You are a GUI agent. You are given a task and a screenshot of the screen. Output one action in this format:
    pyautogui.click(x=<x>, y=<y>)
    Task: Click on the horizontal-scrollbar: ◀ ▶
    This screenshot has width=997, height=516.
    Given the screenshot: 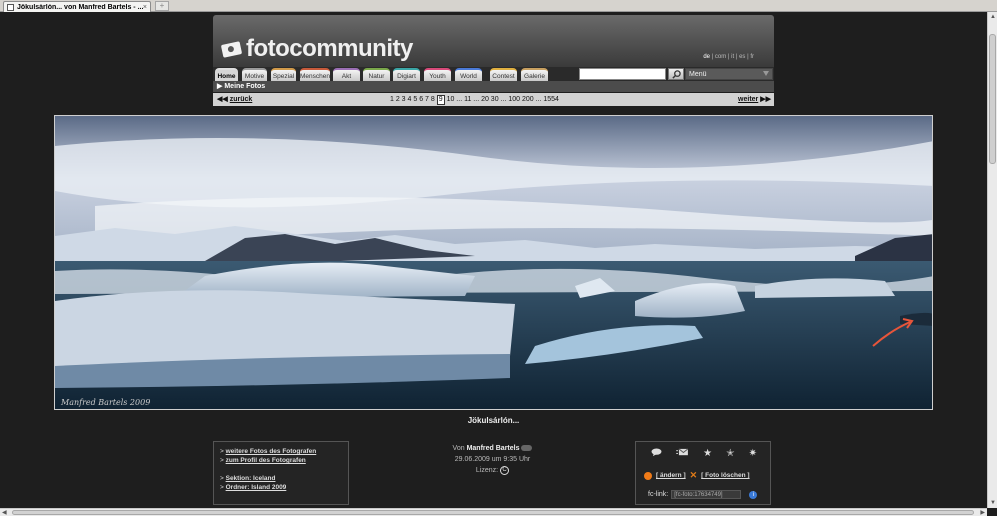 What is the action you would take?
    pyautogui.click(x=493, y=512)
    